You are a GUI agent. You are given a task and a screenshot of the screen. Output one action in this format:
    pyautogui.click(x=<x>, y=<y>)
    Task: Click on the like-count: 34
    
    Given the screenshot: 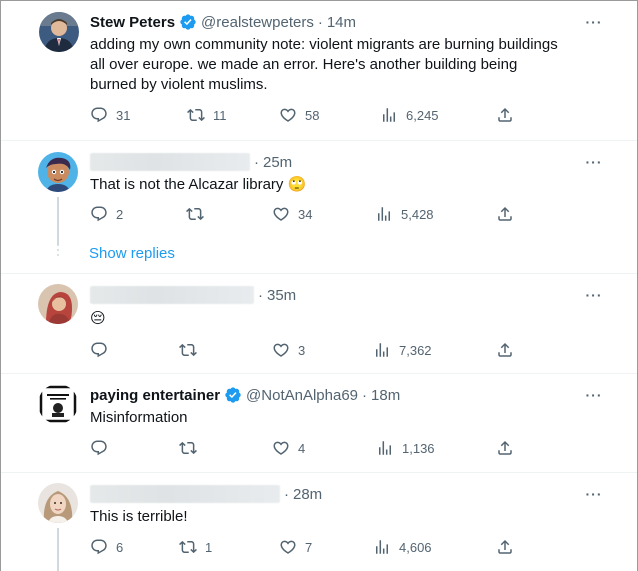 What is the action you would take?
    pyautogui.click(x=305, y=214)
    